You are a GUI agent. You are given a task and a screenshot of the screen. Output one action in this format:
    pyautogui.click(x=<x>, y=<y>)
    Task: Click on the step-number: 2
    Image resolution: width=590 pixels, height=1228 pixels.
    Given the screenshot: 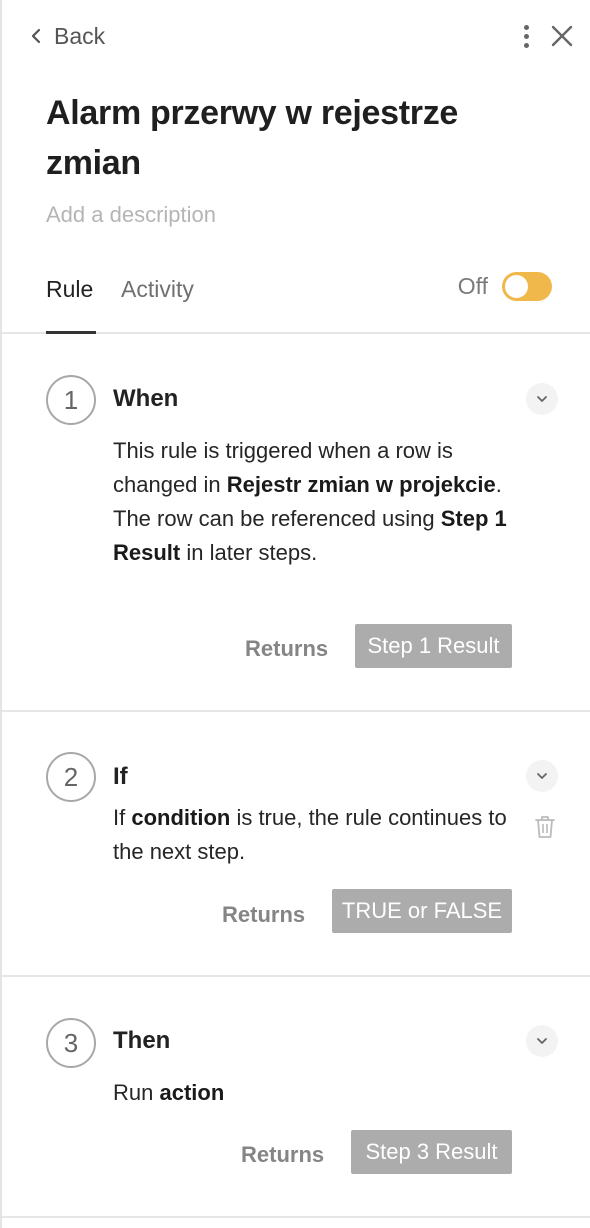 What is the action you would take?
    pyautogui.click(x=71, y=777)
    